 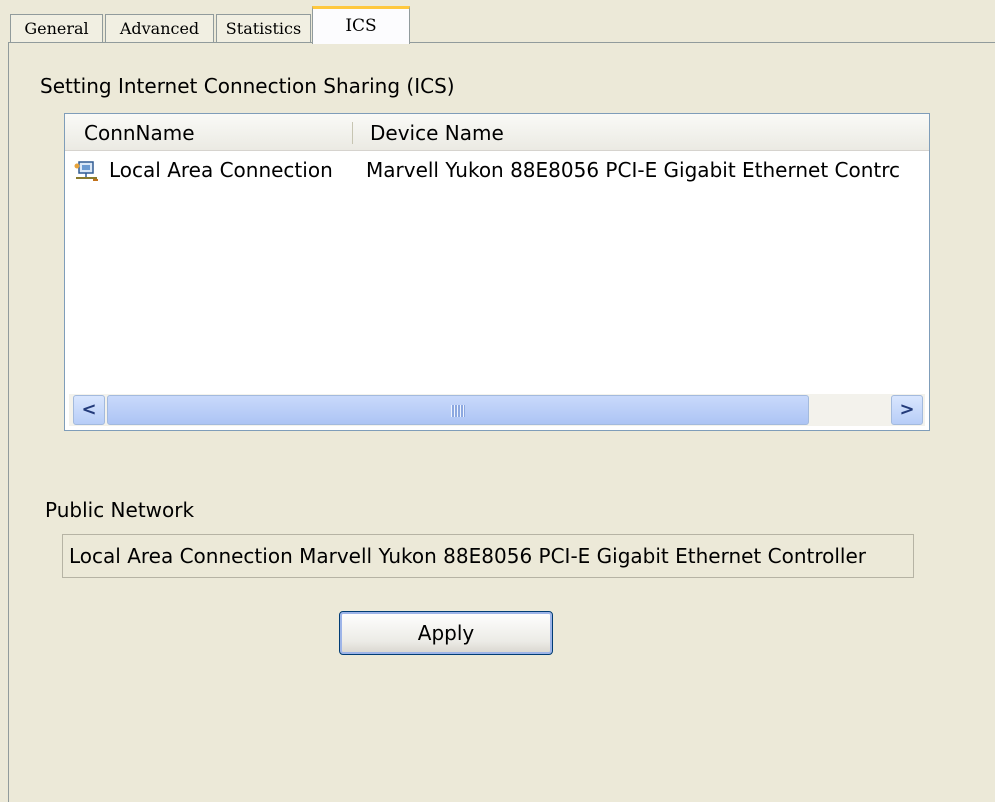 What do you see at coordinates (361, 25) in the screenshot?
I see `tab-ics: ICS` at bounding box center [361, 25].